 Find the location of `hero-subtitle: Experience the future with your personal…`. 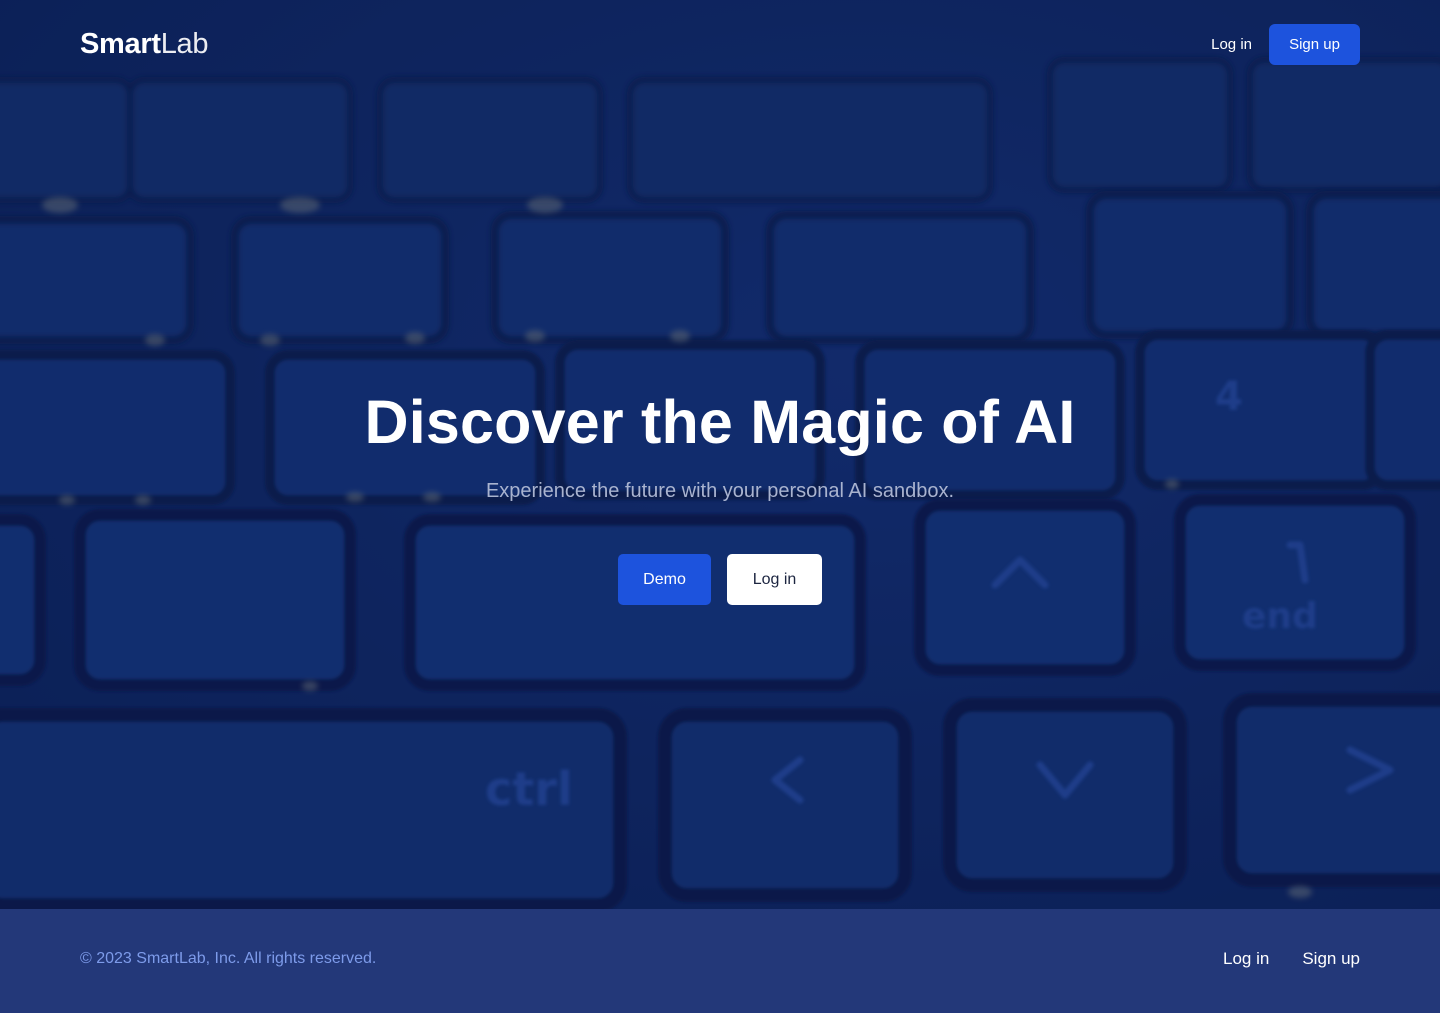

hero-subtitle: Experience the future with your personal… is located at coordinates (720, 491).